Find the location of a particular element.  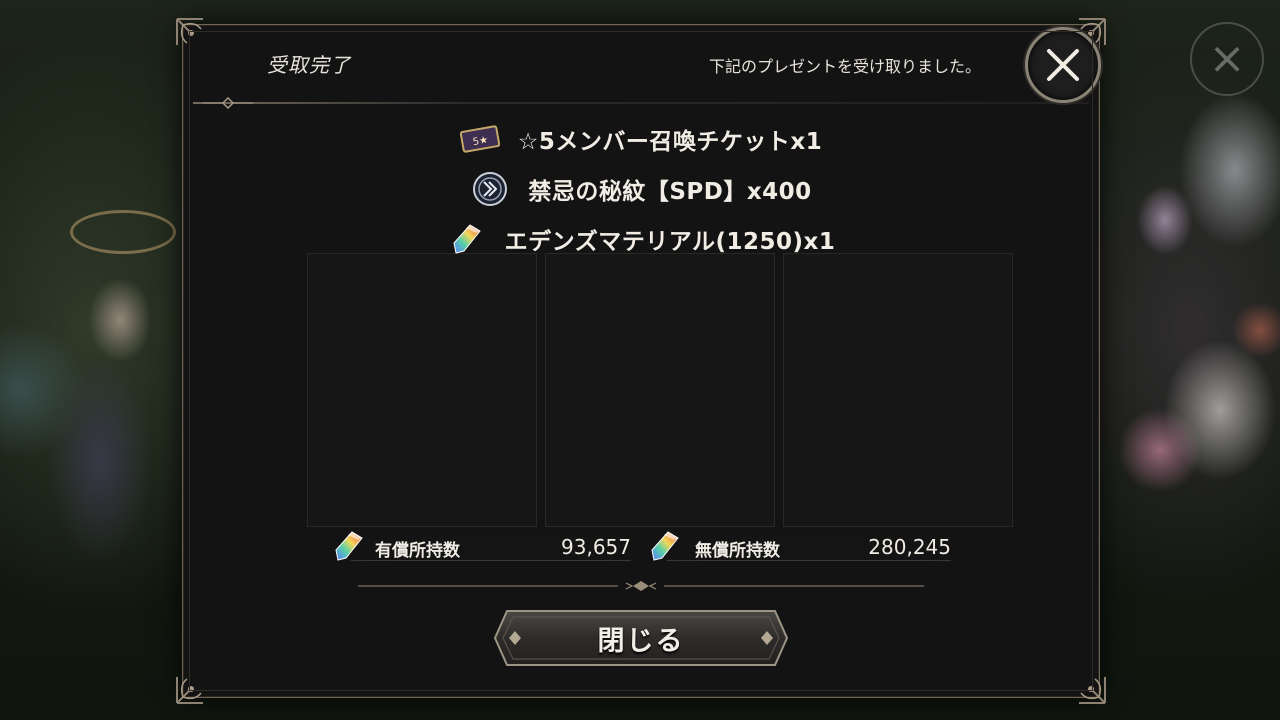

paid-currency-value: 93,657 is located at coordinates (596, 547).